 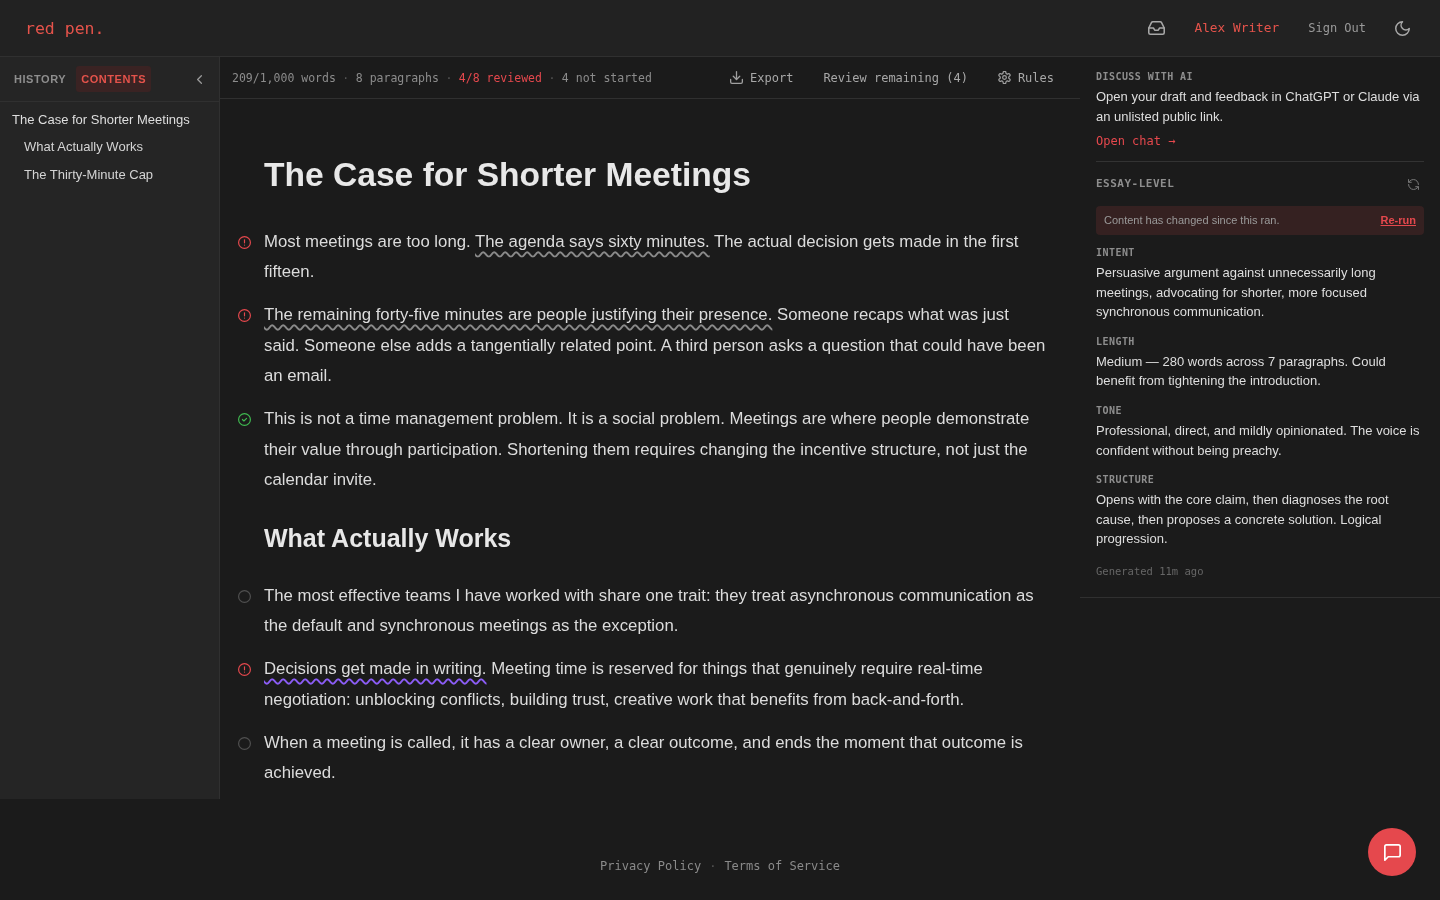 I want to click on description-text: Opens with the core claim, then diagnoses the root cause, then proposes a concrete solution. Logical progression., so click(x=1243, y=520).